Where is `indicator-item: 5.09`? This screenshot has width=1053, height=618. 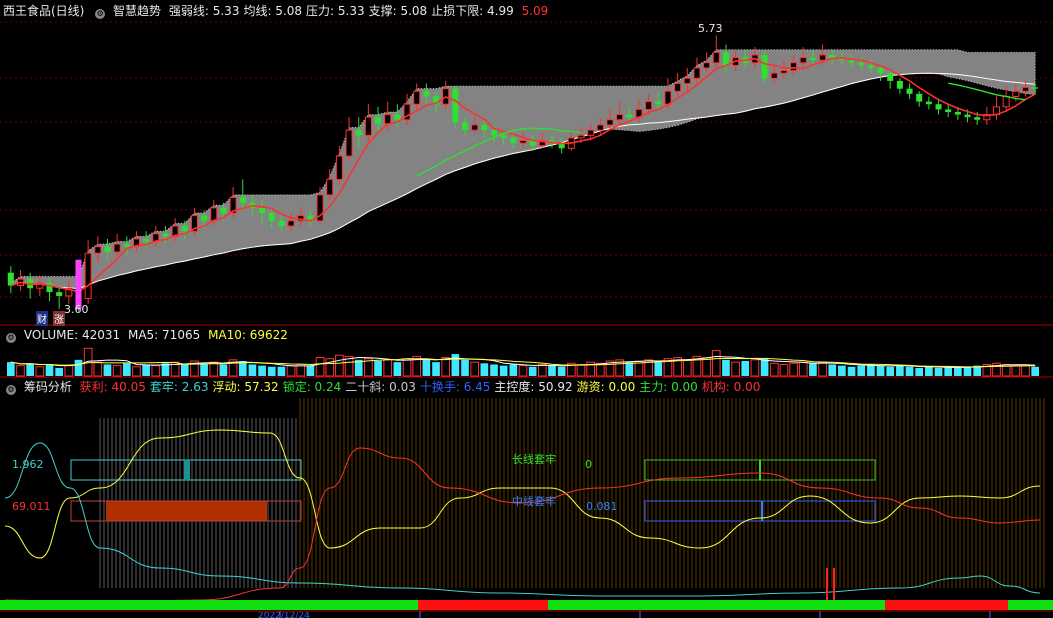
indicator-item: 5.09 is located at coordinates (533, 11).